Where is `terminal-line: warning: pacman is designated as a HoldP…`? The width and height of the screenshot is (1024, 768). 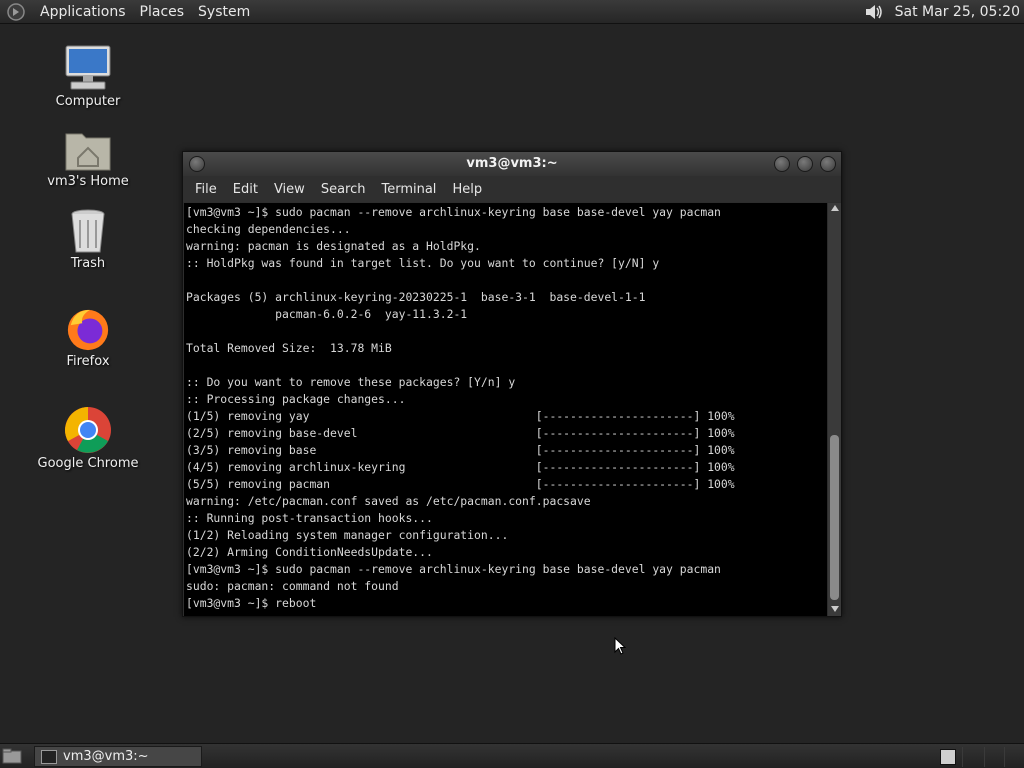 terminal-line: warning: pacman is designated as a HoldP… is located at coordinates (333, 246).